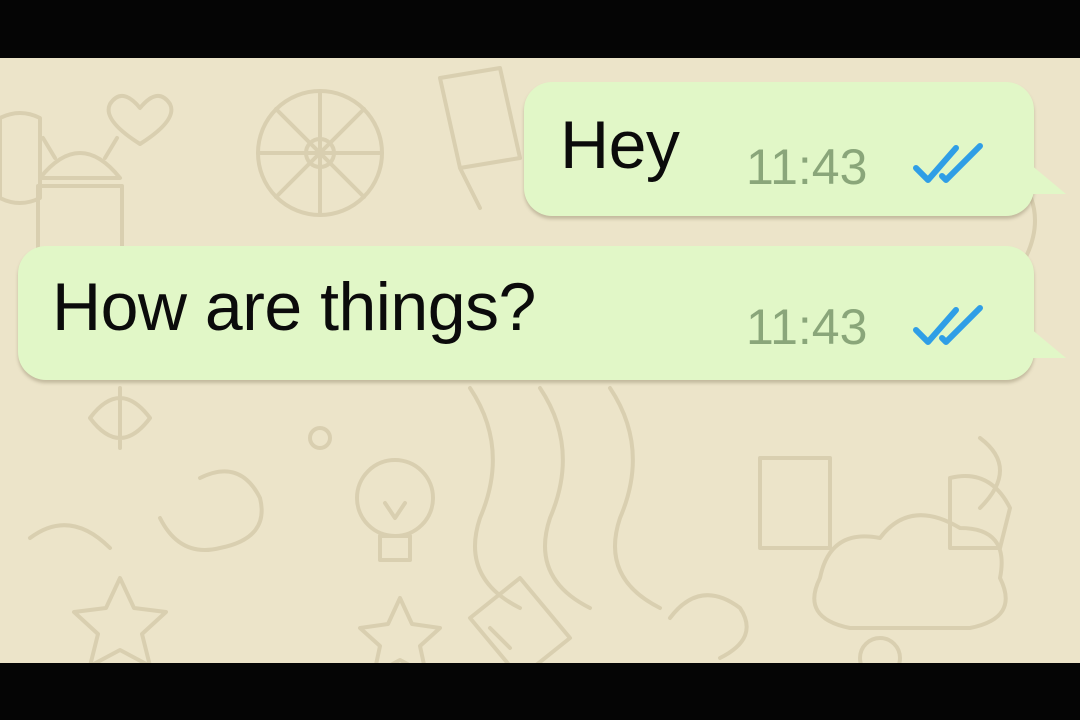 Image resolution: width=1080 pixels, height=720 pixels. Describe the element at coordinates (540, 691) in the screenshot. I see `letterbox-bottom` at that location.